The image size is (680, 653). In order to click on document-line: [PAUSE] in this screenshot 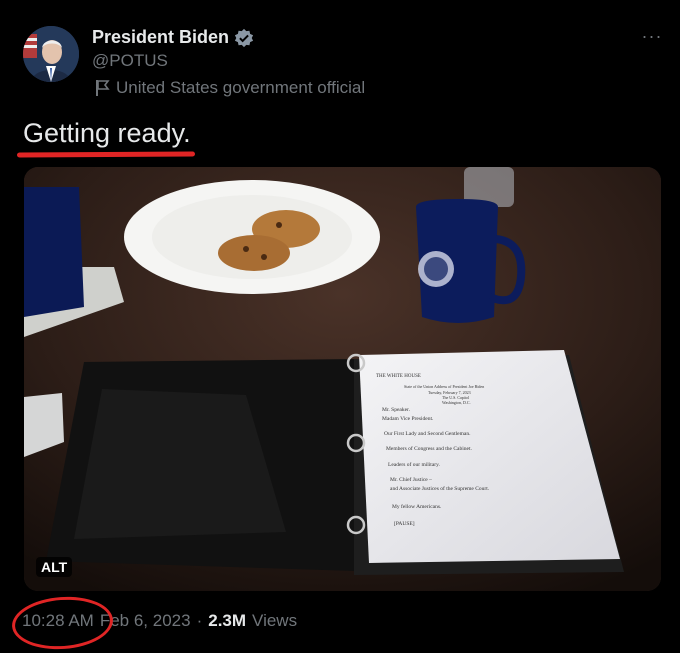, I will do `click(404, 524)`.